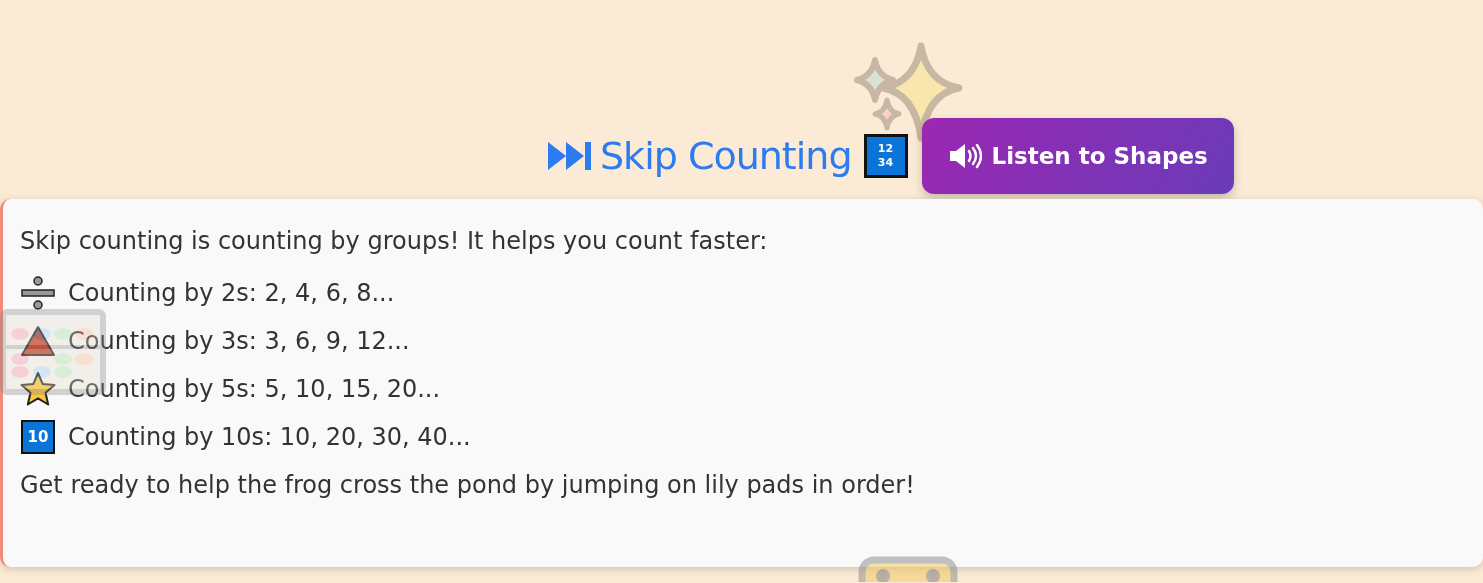  I want to click on intro-text: Skip counting is counting by groups! It helps you count faster:, so click(394, 241).